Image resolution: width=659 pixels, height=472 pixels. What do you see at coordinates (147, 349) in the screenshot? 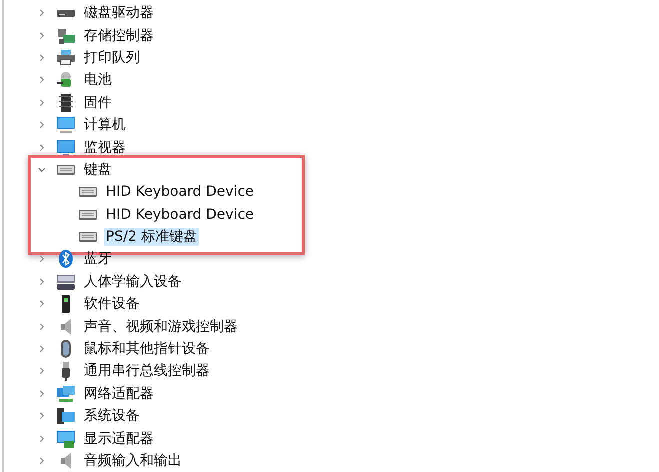
I see `tree-item: 鼠标和其他指针设备` at bounding box center [147, 349].